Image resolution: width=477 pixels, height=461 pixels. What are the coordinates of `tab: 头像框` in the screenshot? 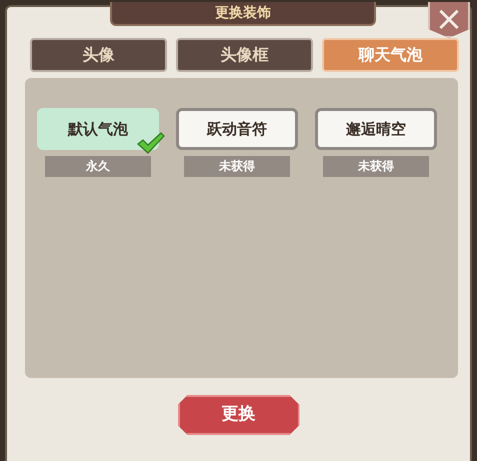 It's located at (244, 55).